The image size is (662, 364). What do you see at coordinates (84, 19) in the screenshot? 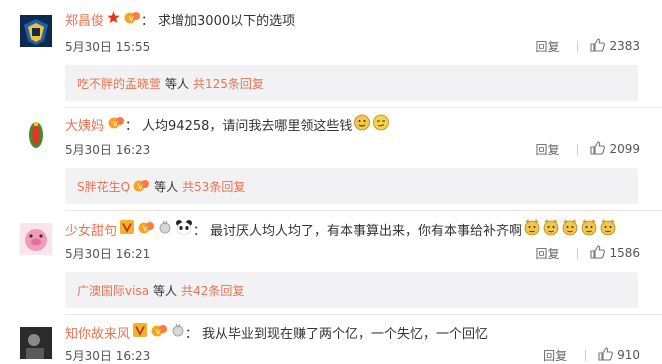
I see `comment-username: 郑昌俊` at bounding box center [84, 19].